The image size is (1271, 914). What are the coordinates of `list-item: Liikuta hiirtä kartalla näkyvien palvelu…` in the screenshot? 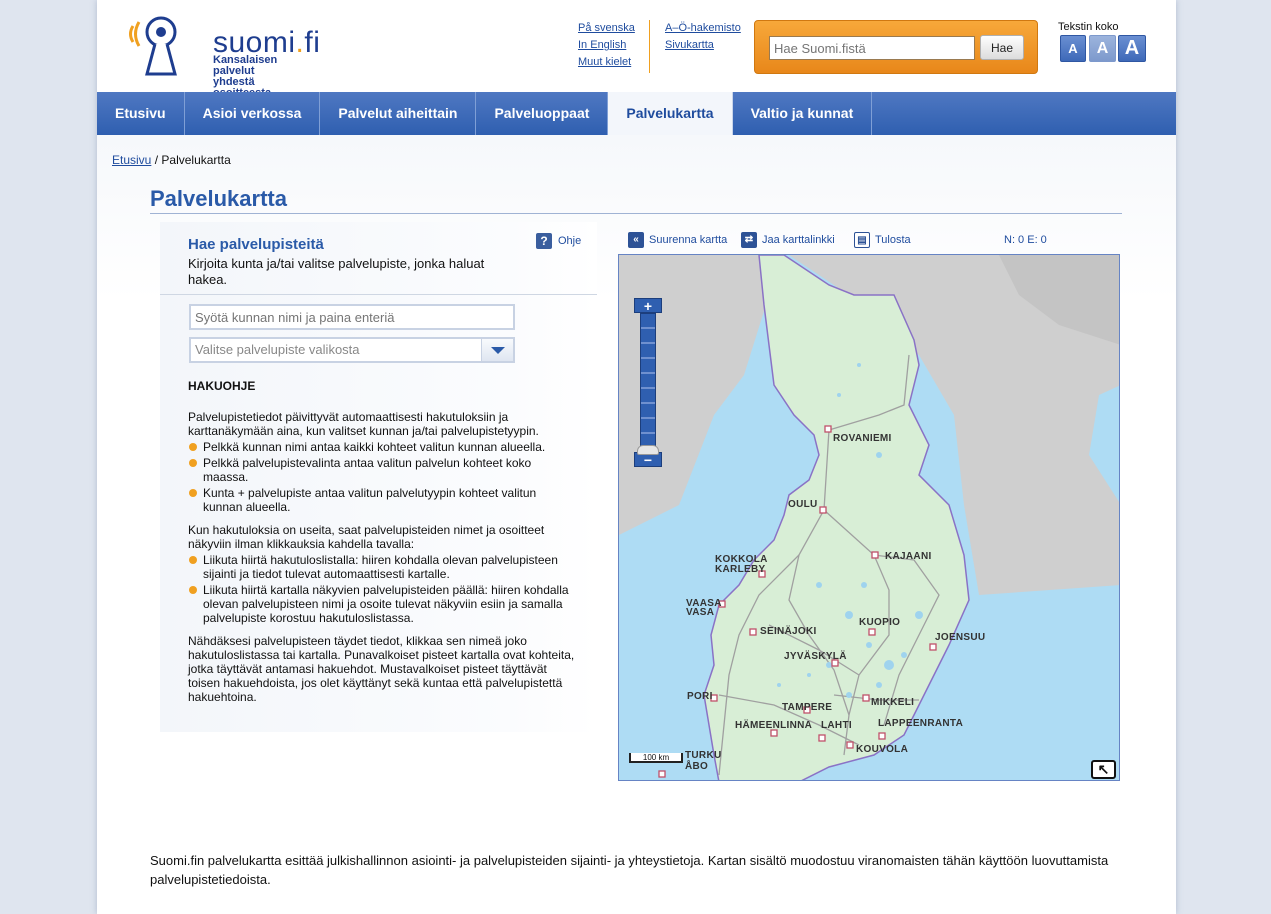 It's located at (382, 604).